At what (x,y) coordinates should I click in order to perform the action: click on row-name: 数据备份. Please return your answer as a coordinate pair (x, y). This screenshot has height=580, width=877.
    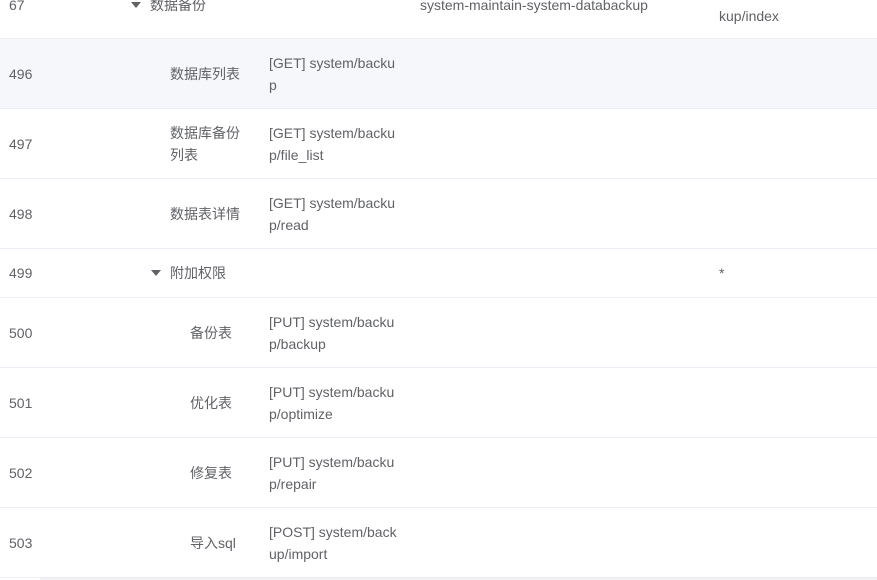
    Looking at the image, I should click on (168, 8).